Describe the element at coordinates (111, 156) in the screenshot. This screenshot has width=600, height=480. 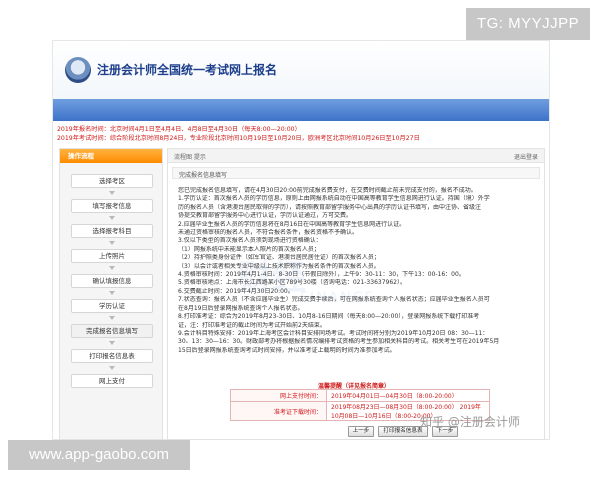
I see `sidebar-header: 操作流程` at that location.